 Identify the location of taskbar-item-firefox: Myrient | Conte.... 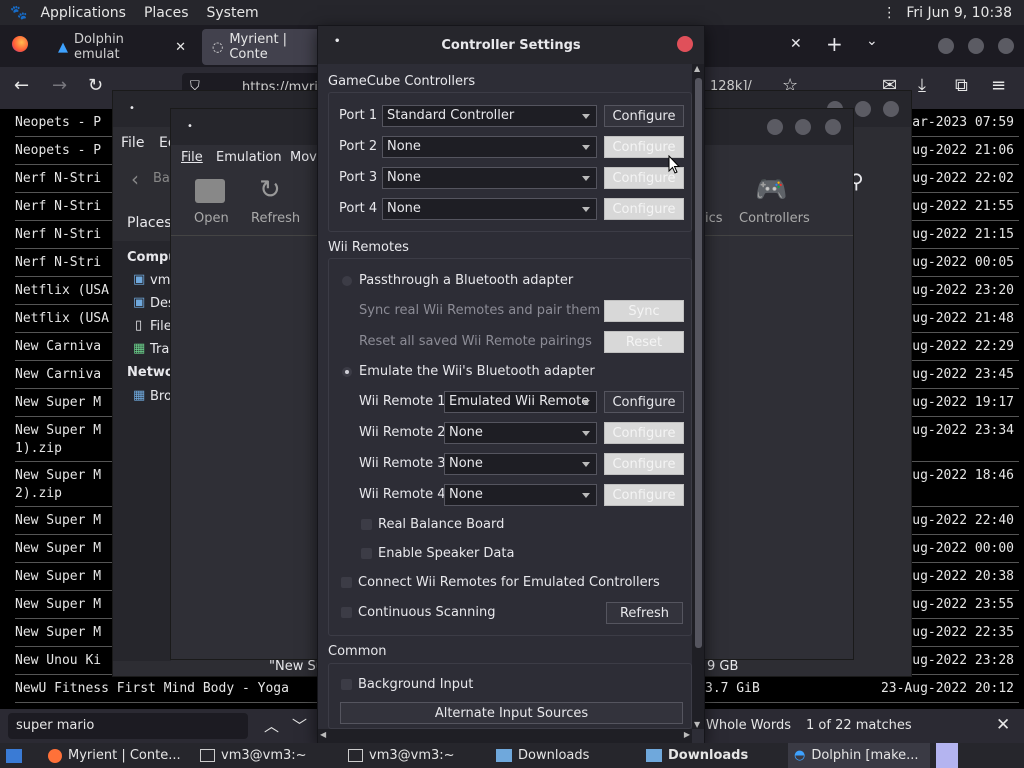
(114, 755).